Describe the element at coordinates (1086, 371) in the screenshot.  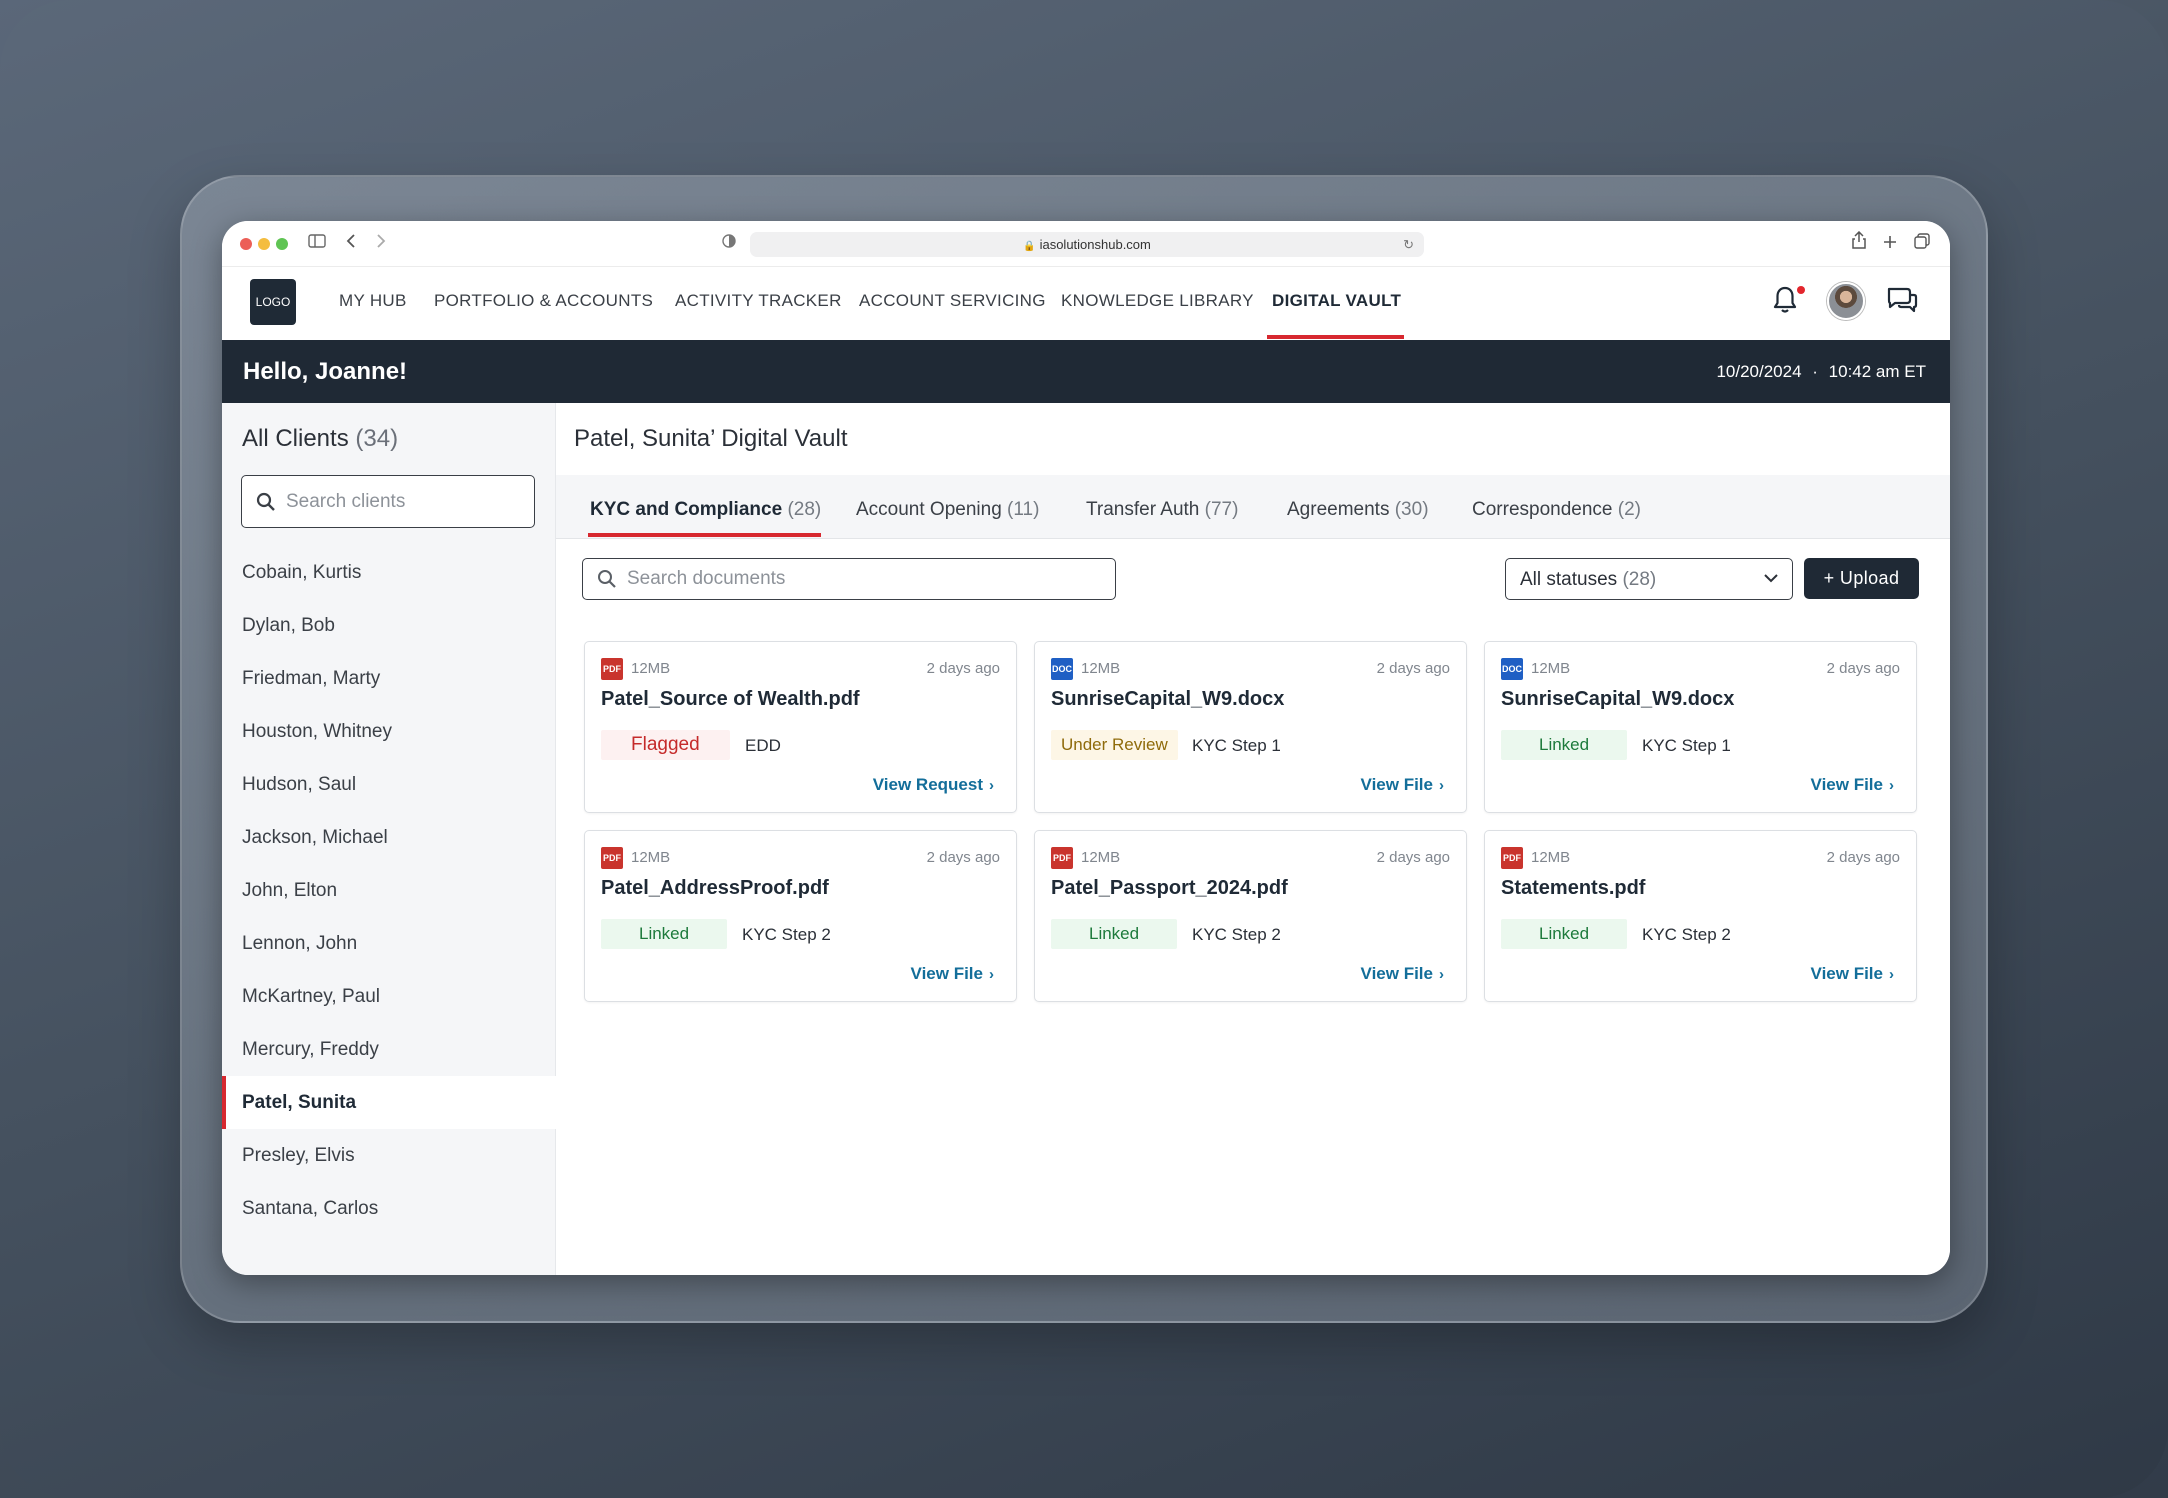
I see `greeting-bar: Hello, Joanne! 10/20/2024 · 10:42 am ET` at that location.